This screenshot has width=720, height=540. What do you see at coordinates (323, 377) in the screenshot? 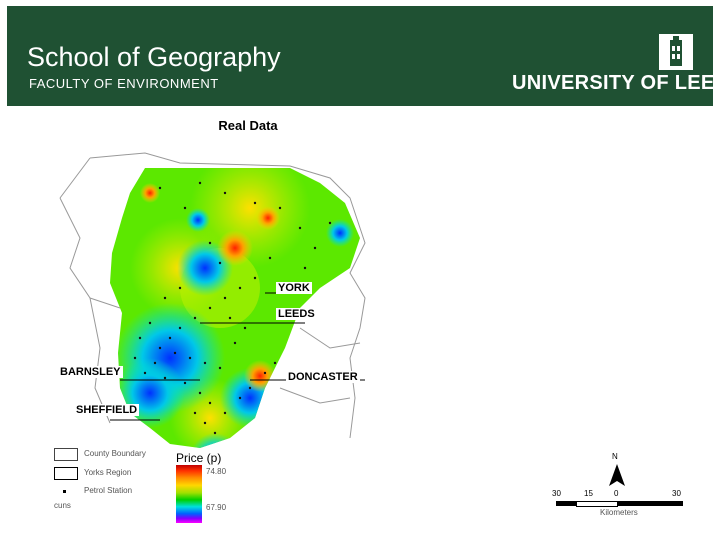
I see `city-label-doncaster: DONCASTER` at bounding box center [323, 377].